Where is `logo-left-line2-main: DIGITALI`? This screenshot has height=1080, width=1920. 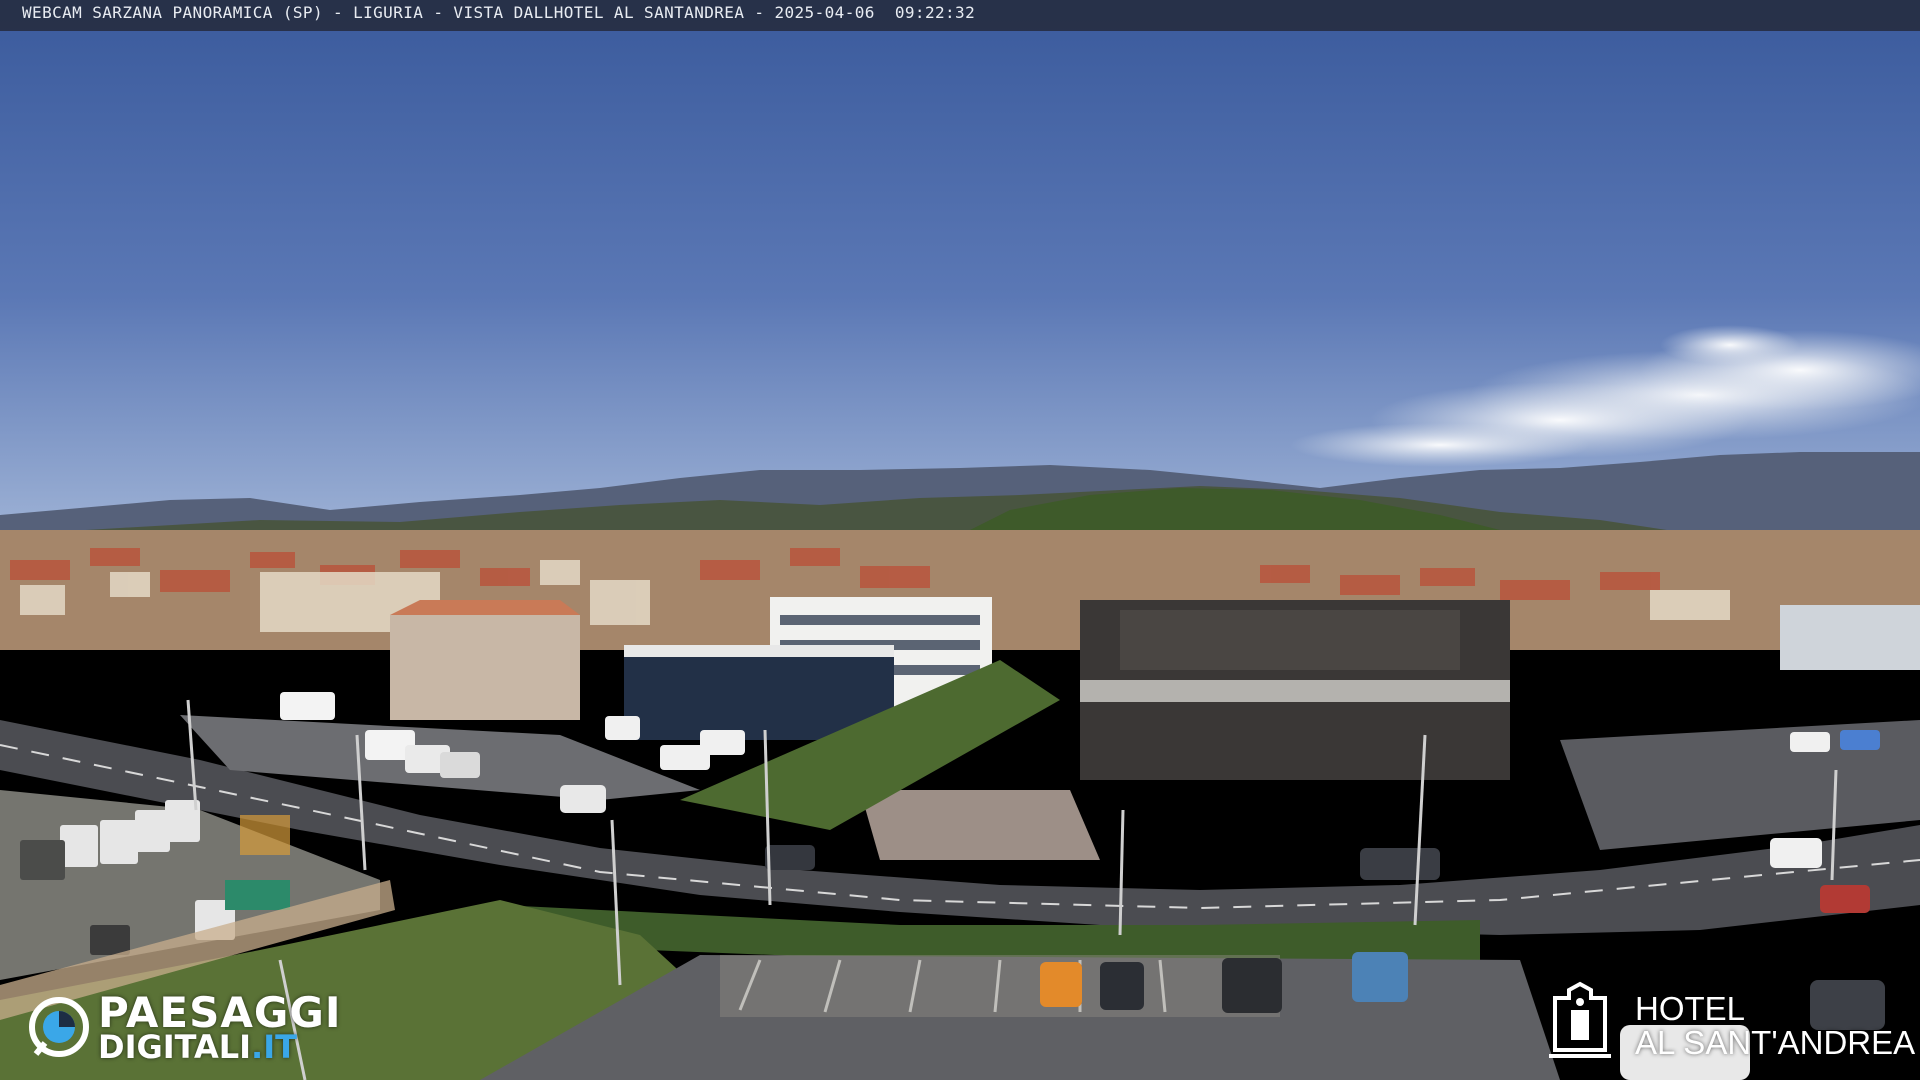
logo-left-line2-main: DIGITALI is located at coordinates (175, 1047).